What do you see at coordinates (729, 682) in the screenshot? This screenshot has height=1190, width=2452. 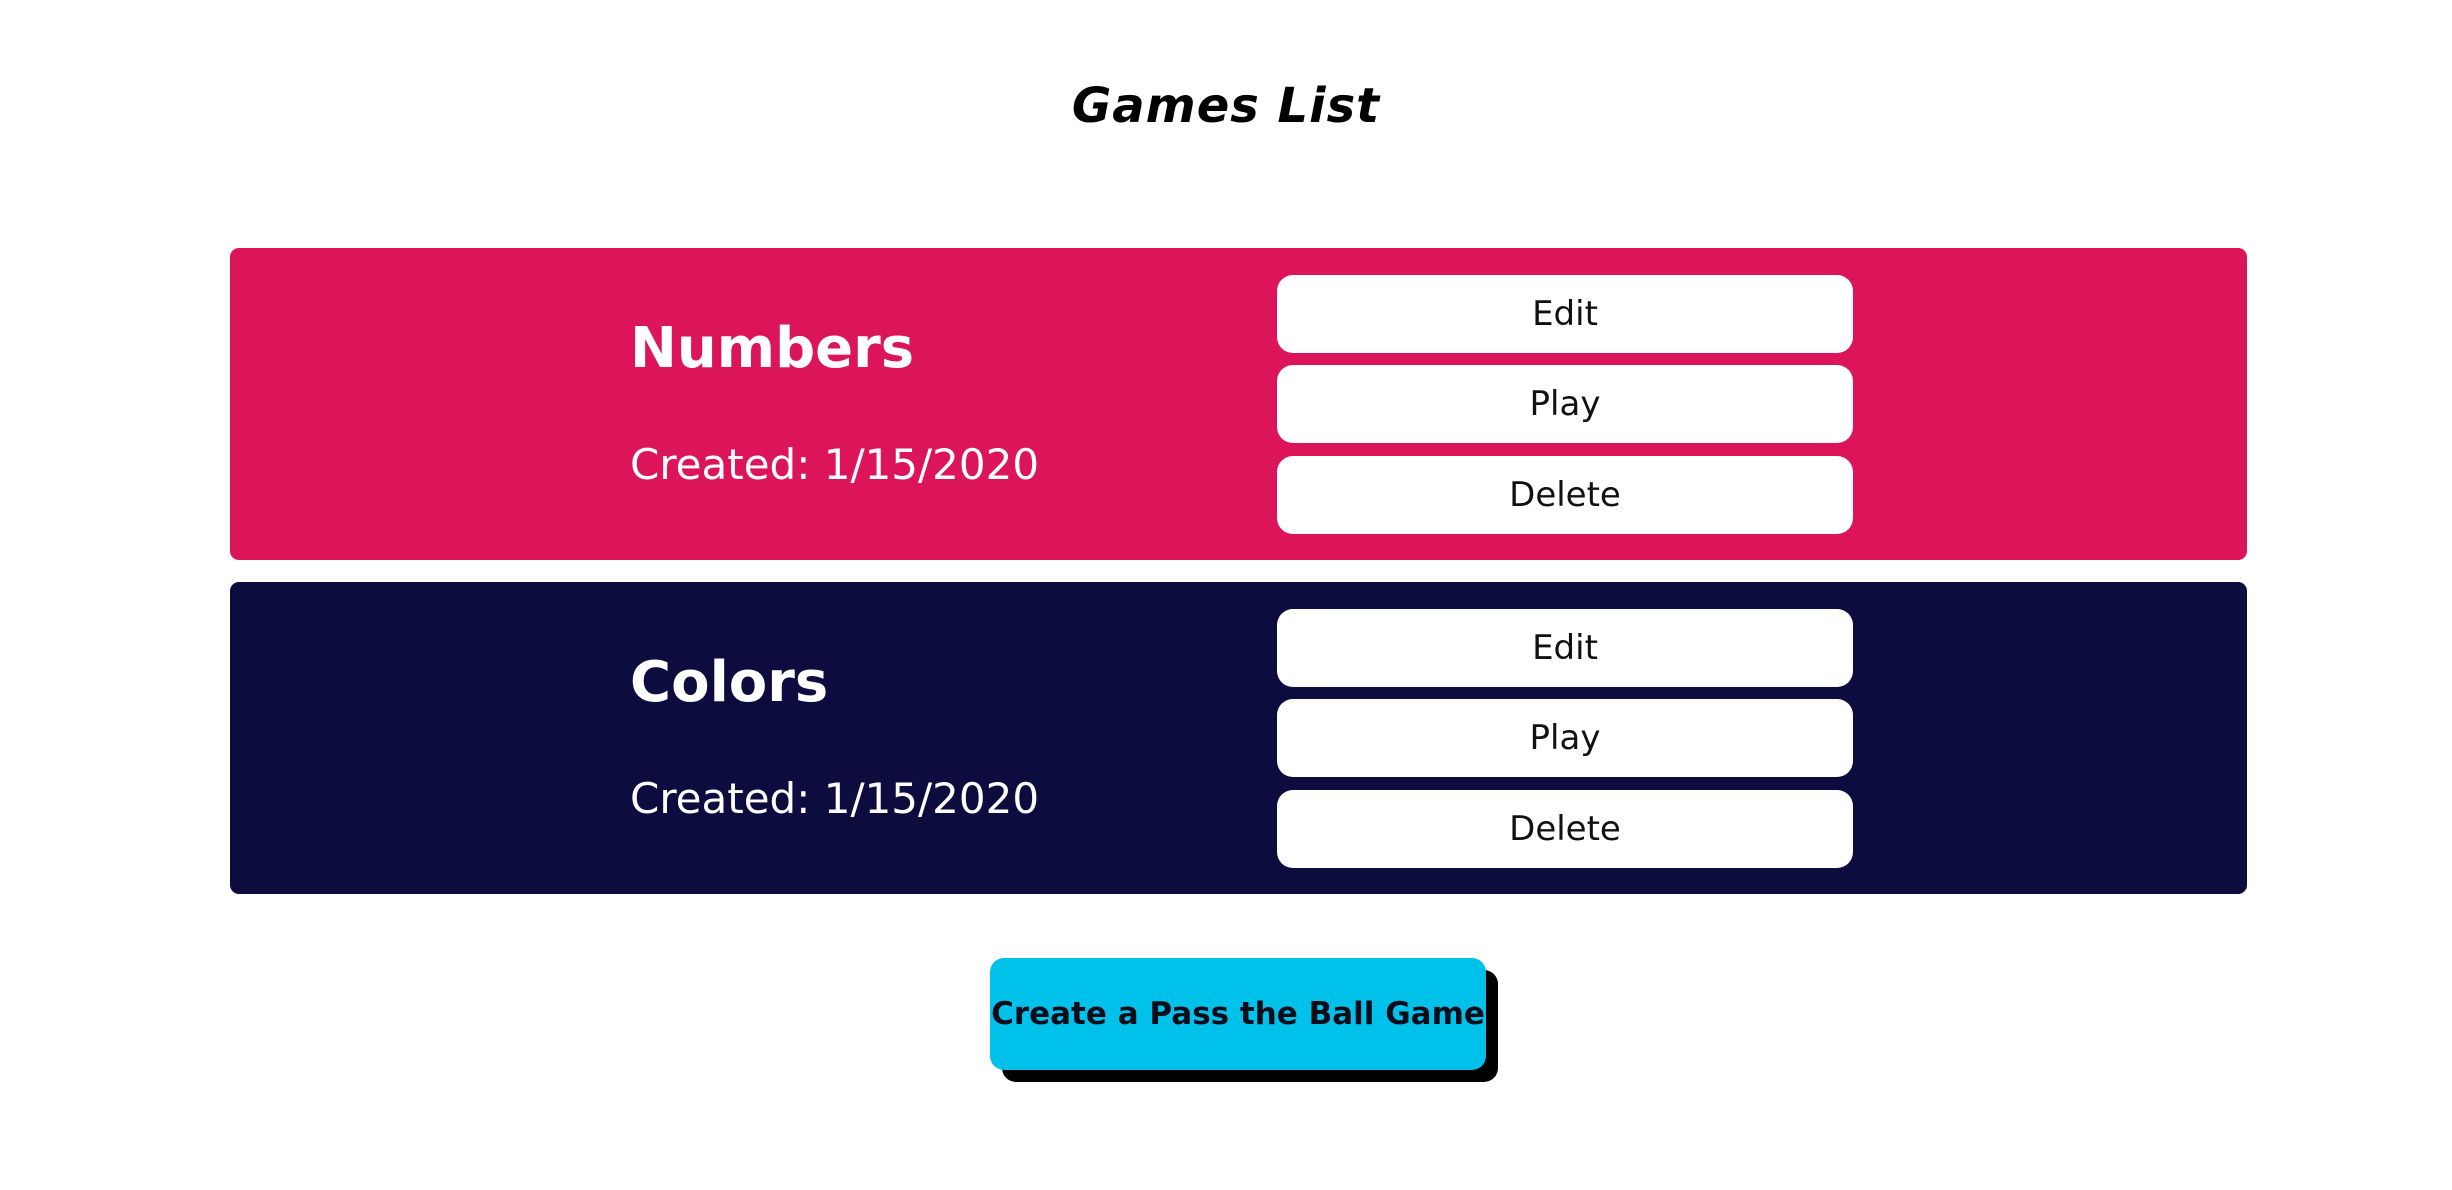 I see `game-name: Colors` at bounding box center [729, 682].